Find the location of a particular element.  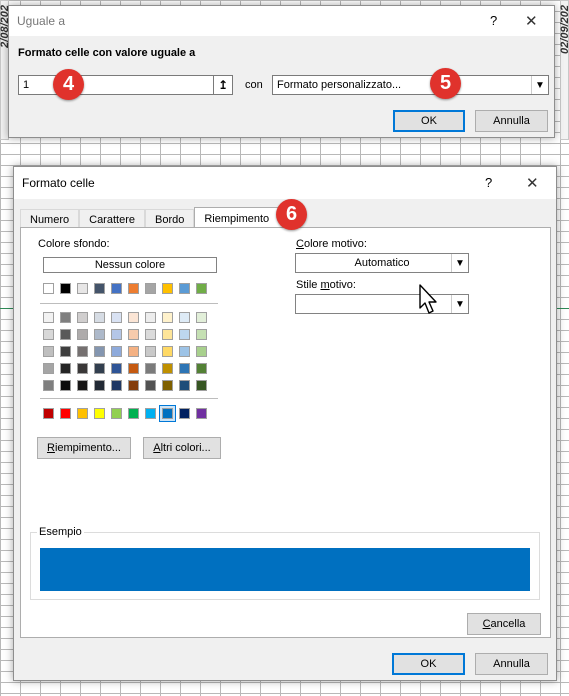

tab-carattere: Carattere is located at coordinates (112, 219).